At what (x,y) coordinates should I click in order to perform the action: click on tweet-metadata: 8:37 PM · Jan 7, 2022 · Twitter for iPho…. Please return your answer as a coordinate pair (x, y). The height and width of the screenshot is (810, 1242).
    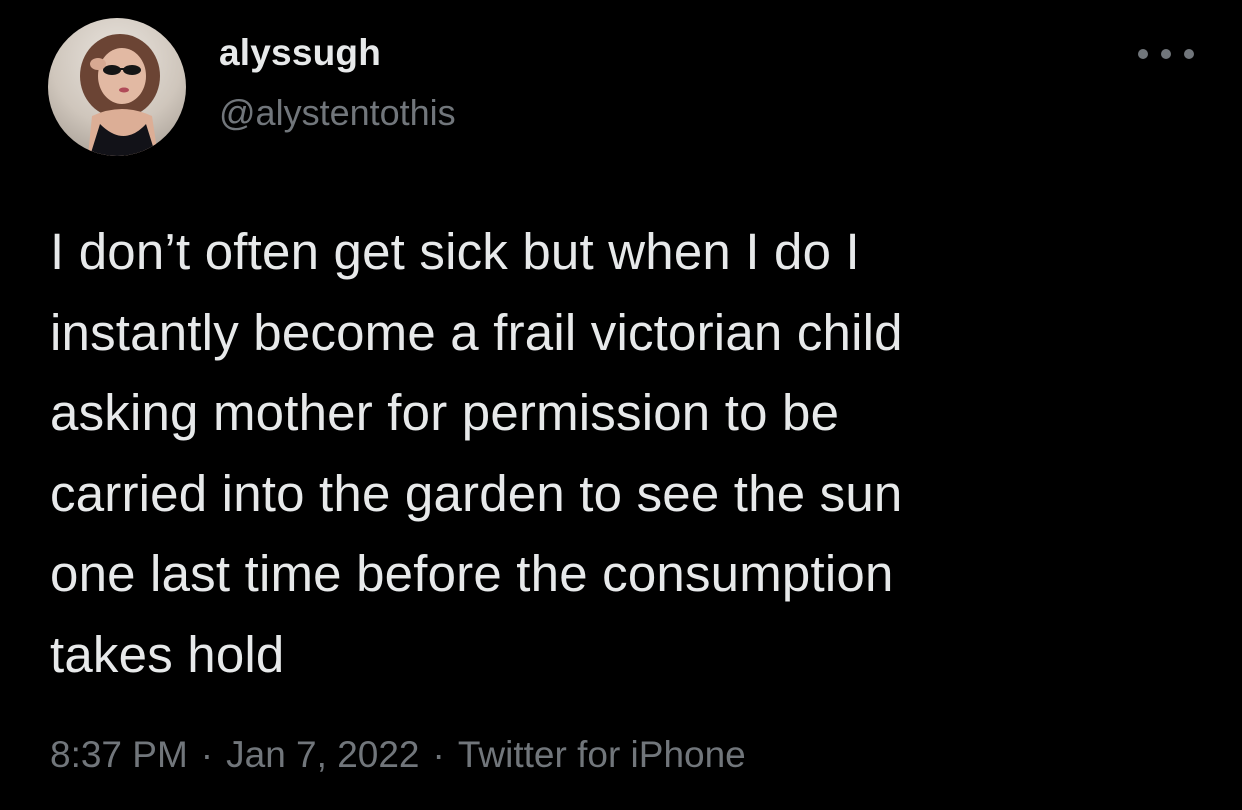
    Looking at the image, I should click on (398, 755).